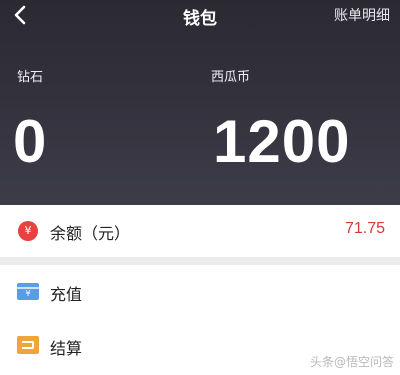 The width and height of the screenshot is (400, 375). What do you see at coordinates (231, 77) in the screenshot?
I see `melon-coin-label: 西瓜币` at bounding box center [231, 77].